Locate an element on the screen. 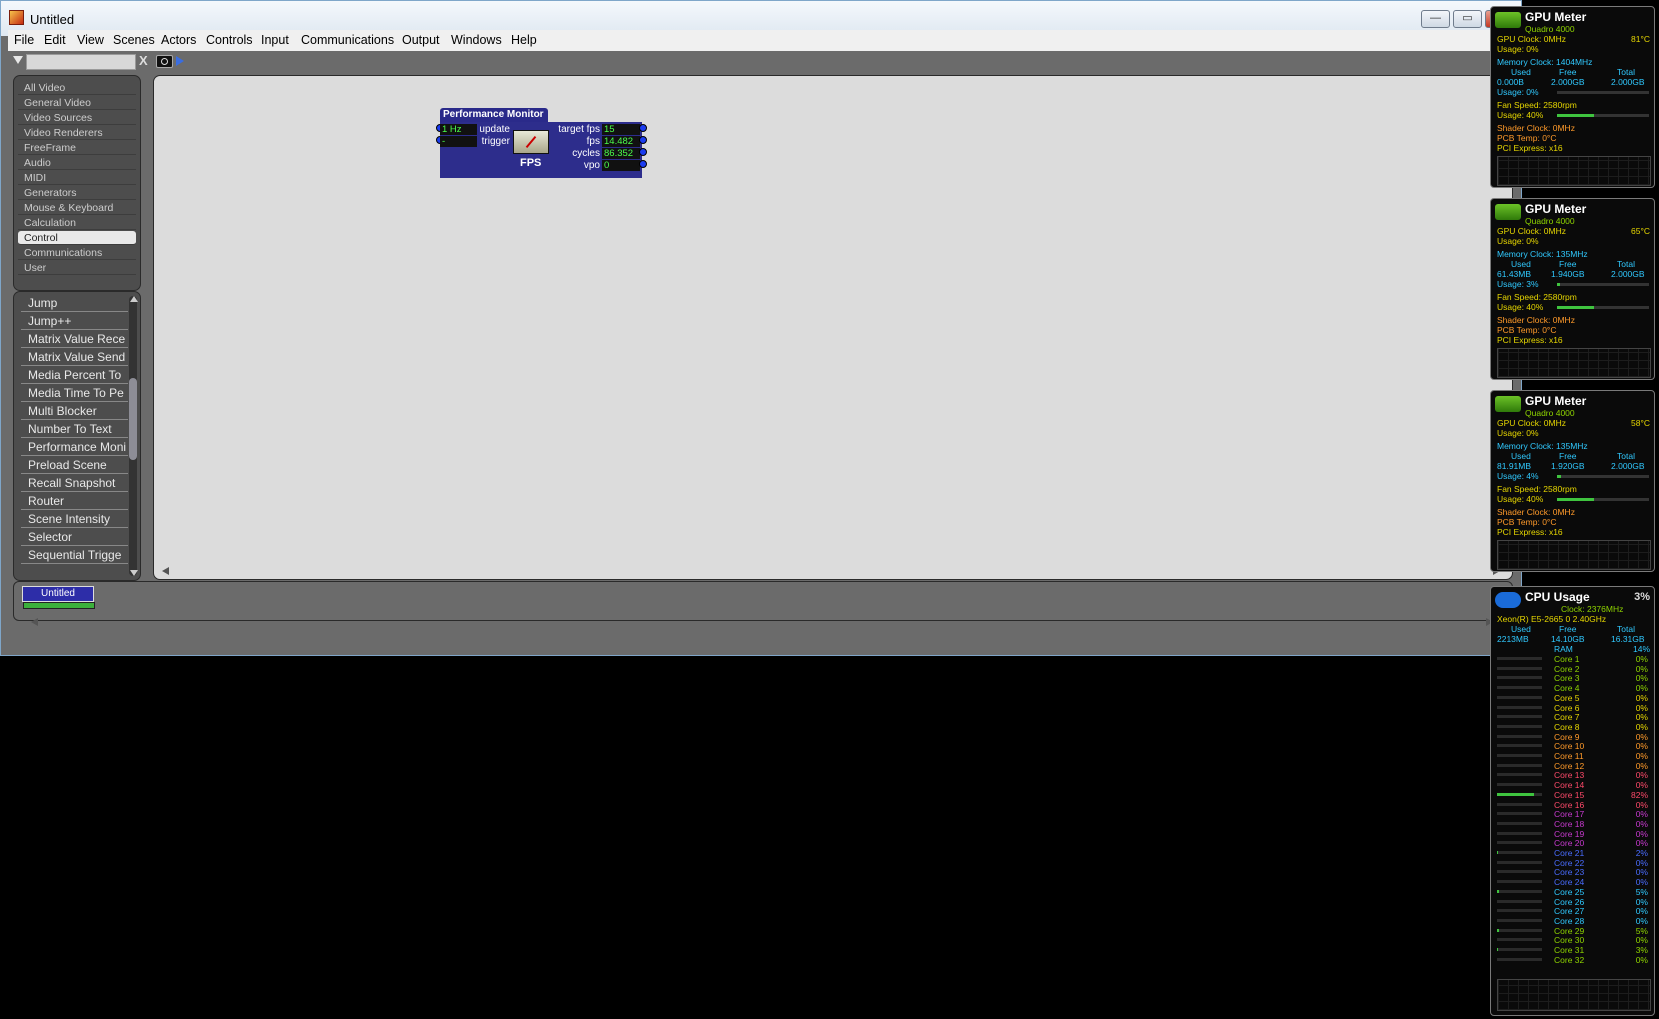  menu-actors: Actors is located at coordinates (178, 40).